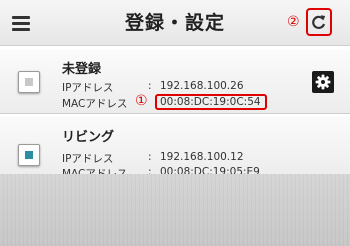  What do you see at coordinates (293, 22) in the screenshot?
I see `annotation-marker-two: ②` at bounding box center [293, 22].